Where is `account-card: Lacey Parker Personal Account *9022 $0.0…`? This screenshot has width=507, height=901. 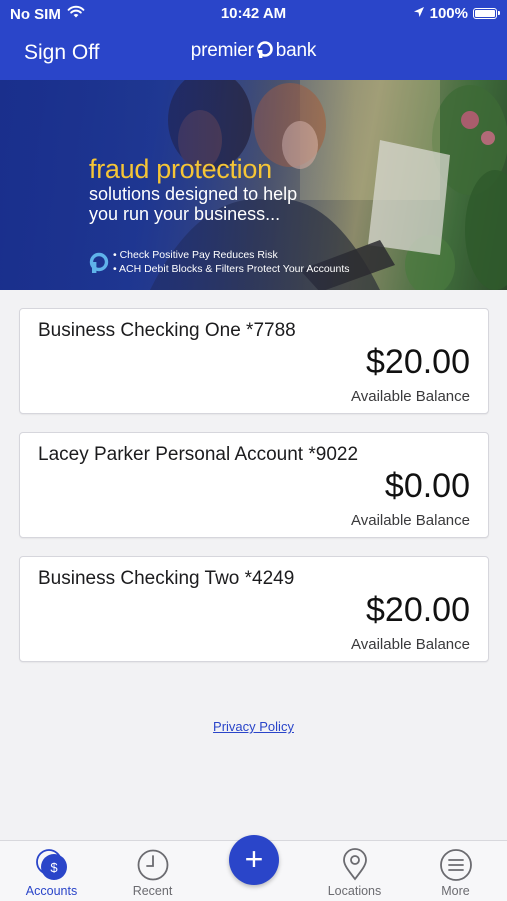
account-card: Lacey Parker Personal Account *9022 $0.0… is located at coordinates (254, 485).